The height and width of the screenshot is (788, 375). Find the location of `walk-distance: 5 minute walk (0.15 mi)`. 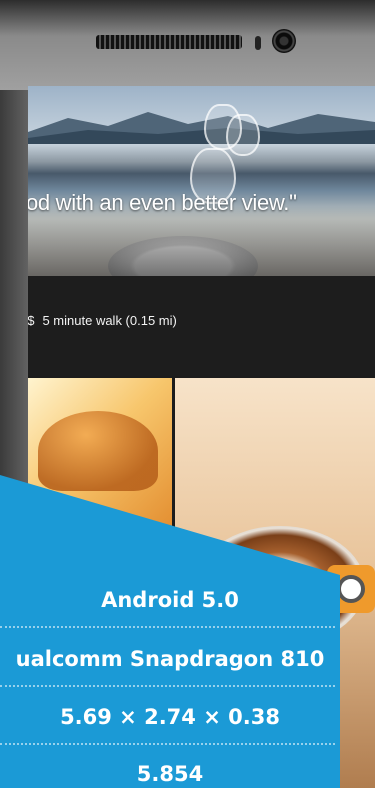

walk-distance: 5 minute walk (0.15 mi) is located at coordinates (109, 320).